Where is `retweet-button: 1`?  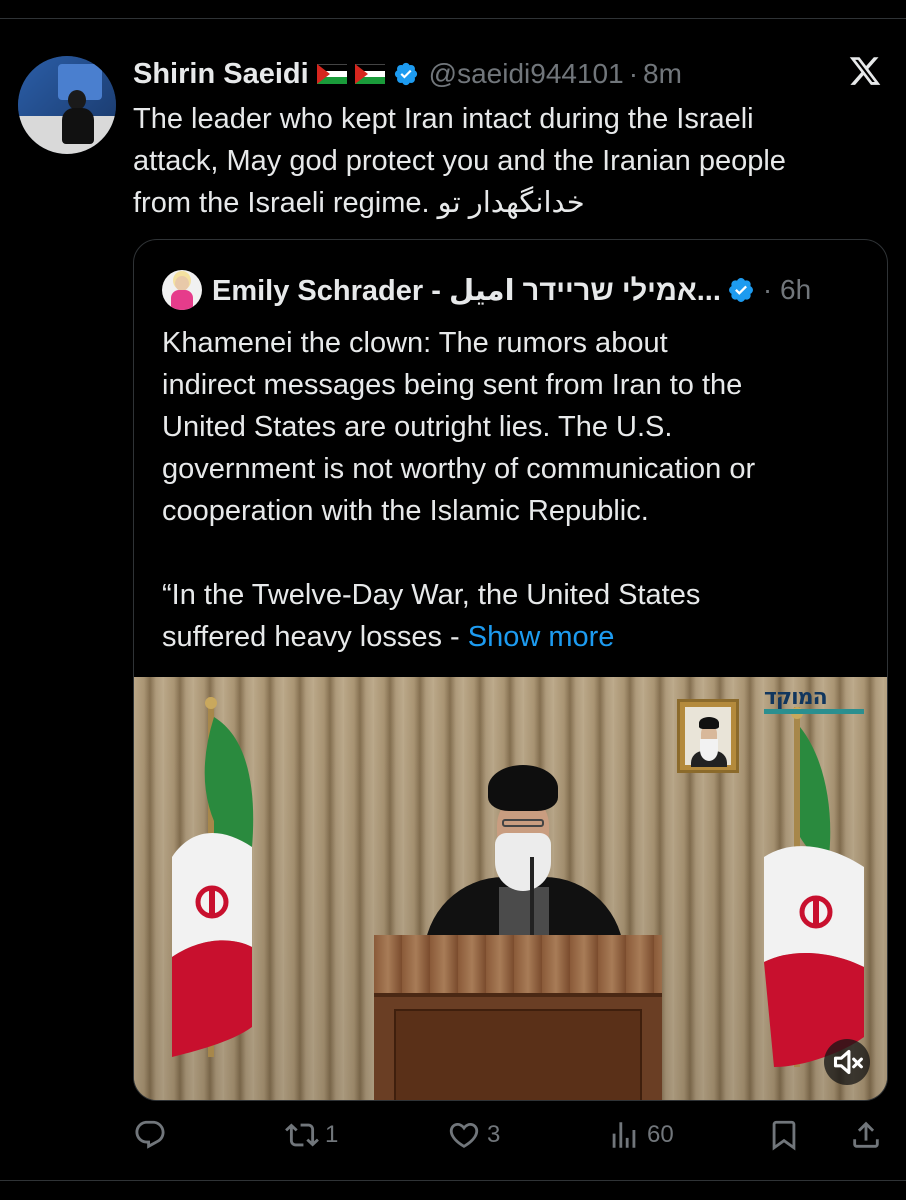 retweet-button: 1 is located at coordinates (311, 1135).